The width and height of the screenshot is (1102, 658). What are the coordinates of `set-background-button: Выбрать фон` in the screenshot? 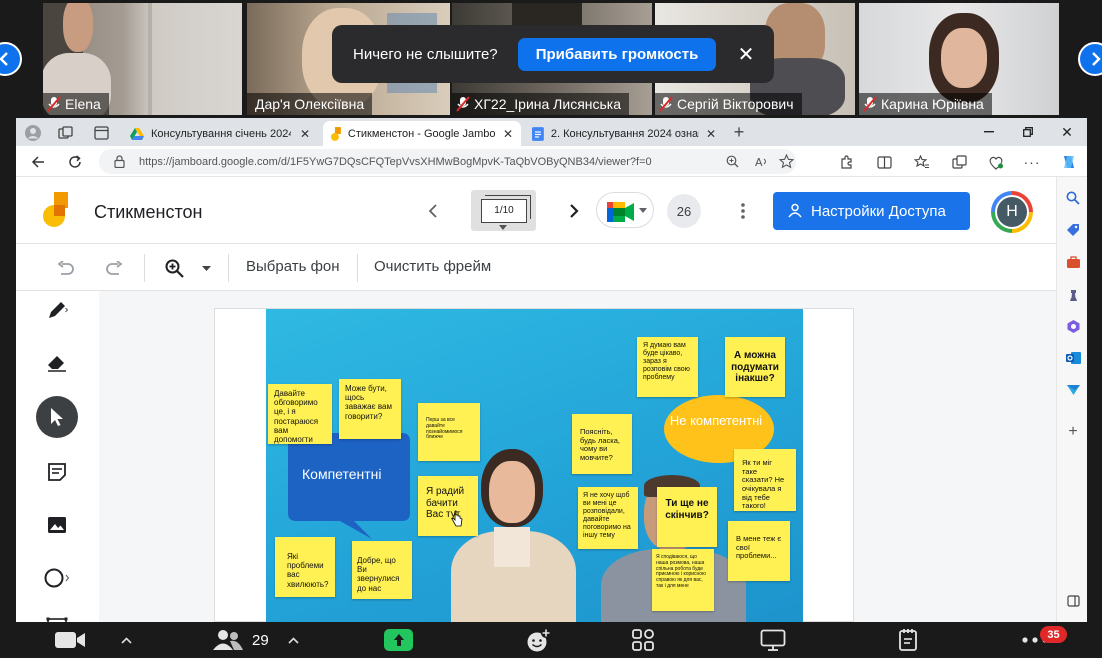 It's located at (293, 266).